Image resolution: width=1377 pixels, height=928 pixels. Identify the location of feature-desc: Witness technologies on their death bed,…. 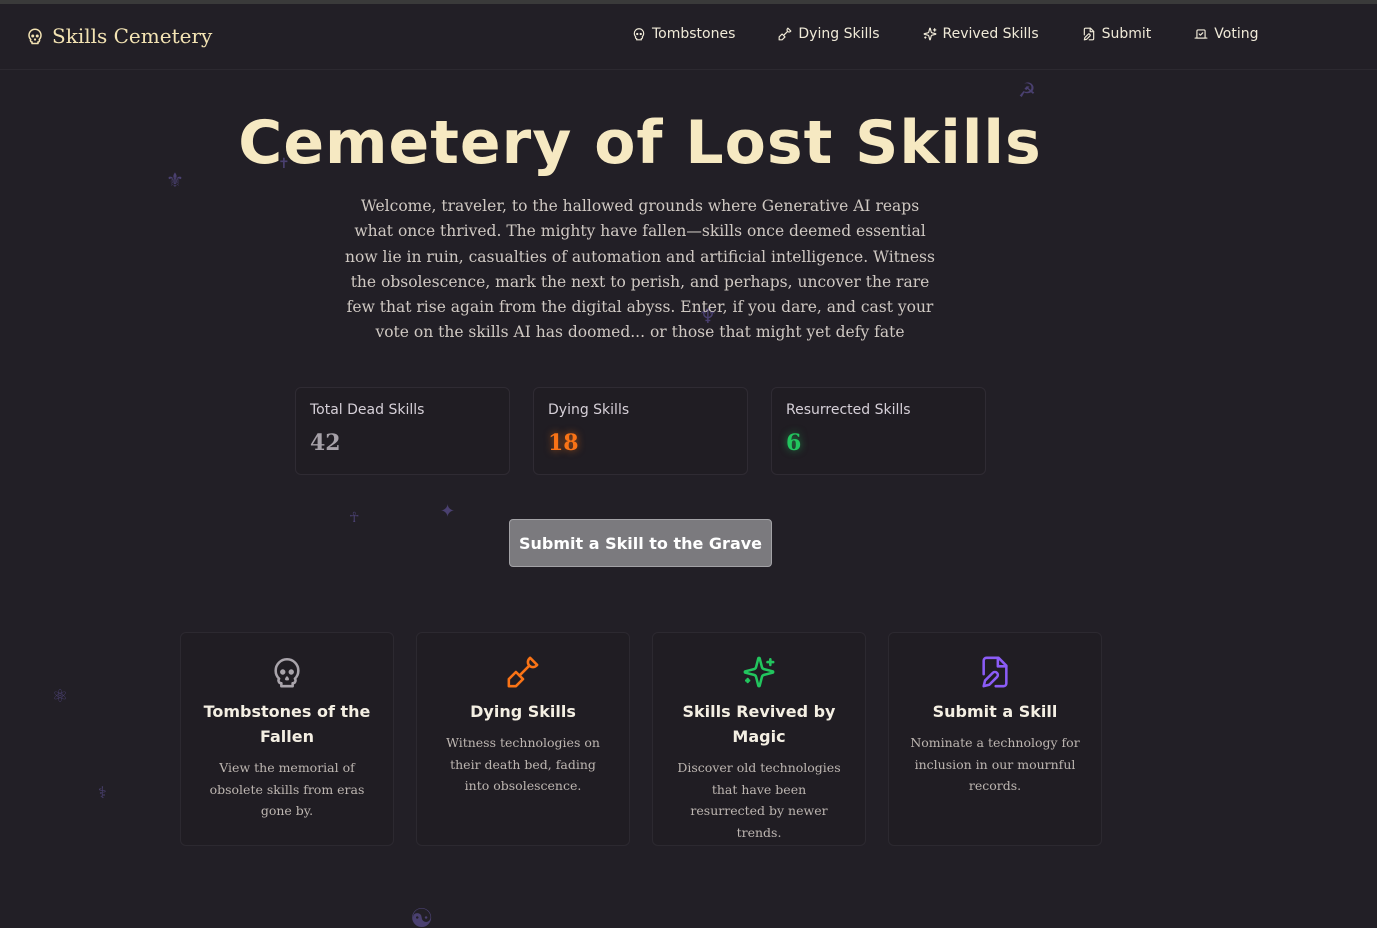
(523, 764).